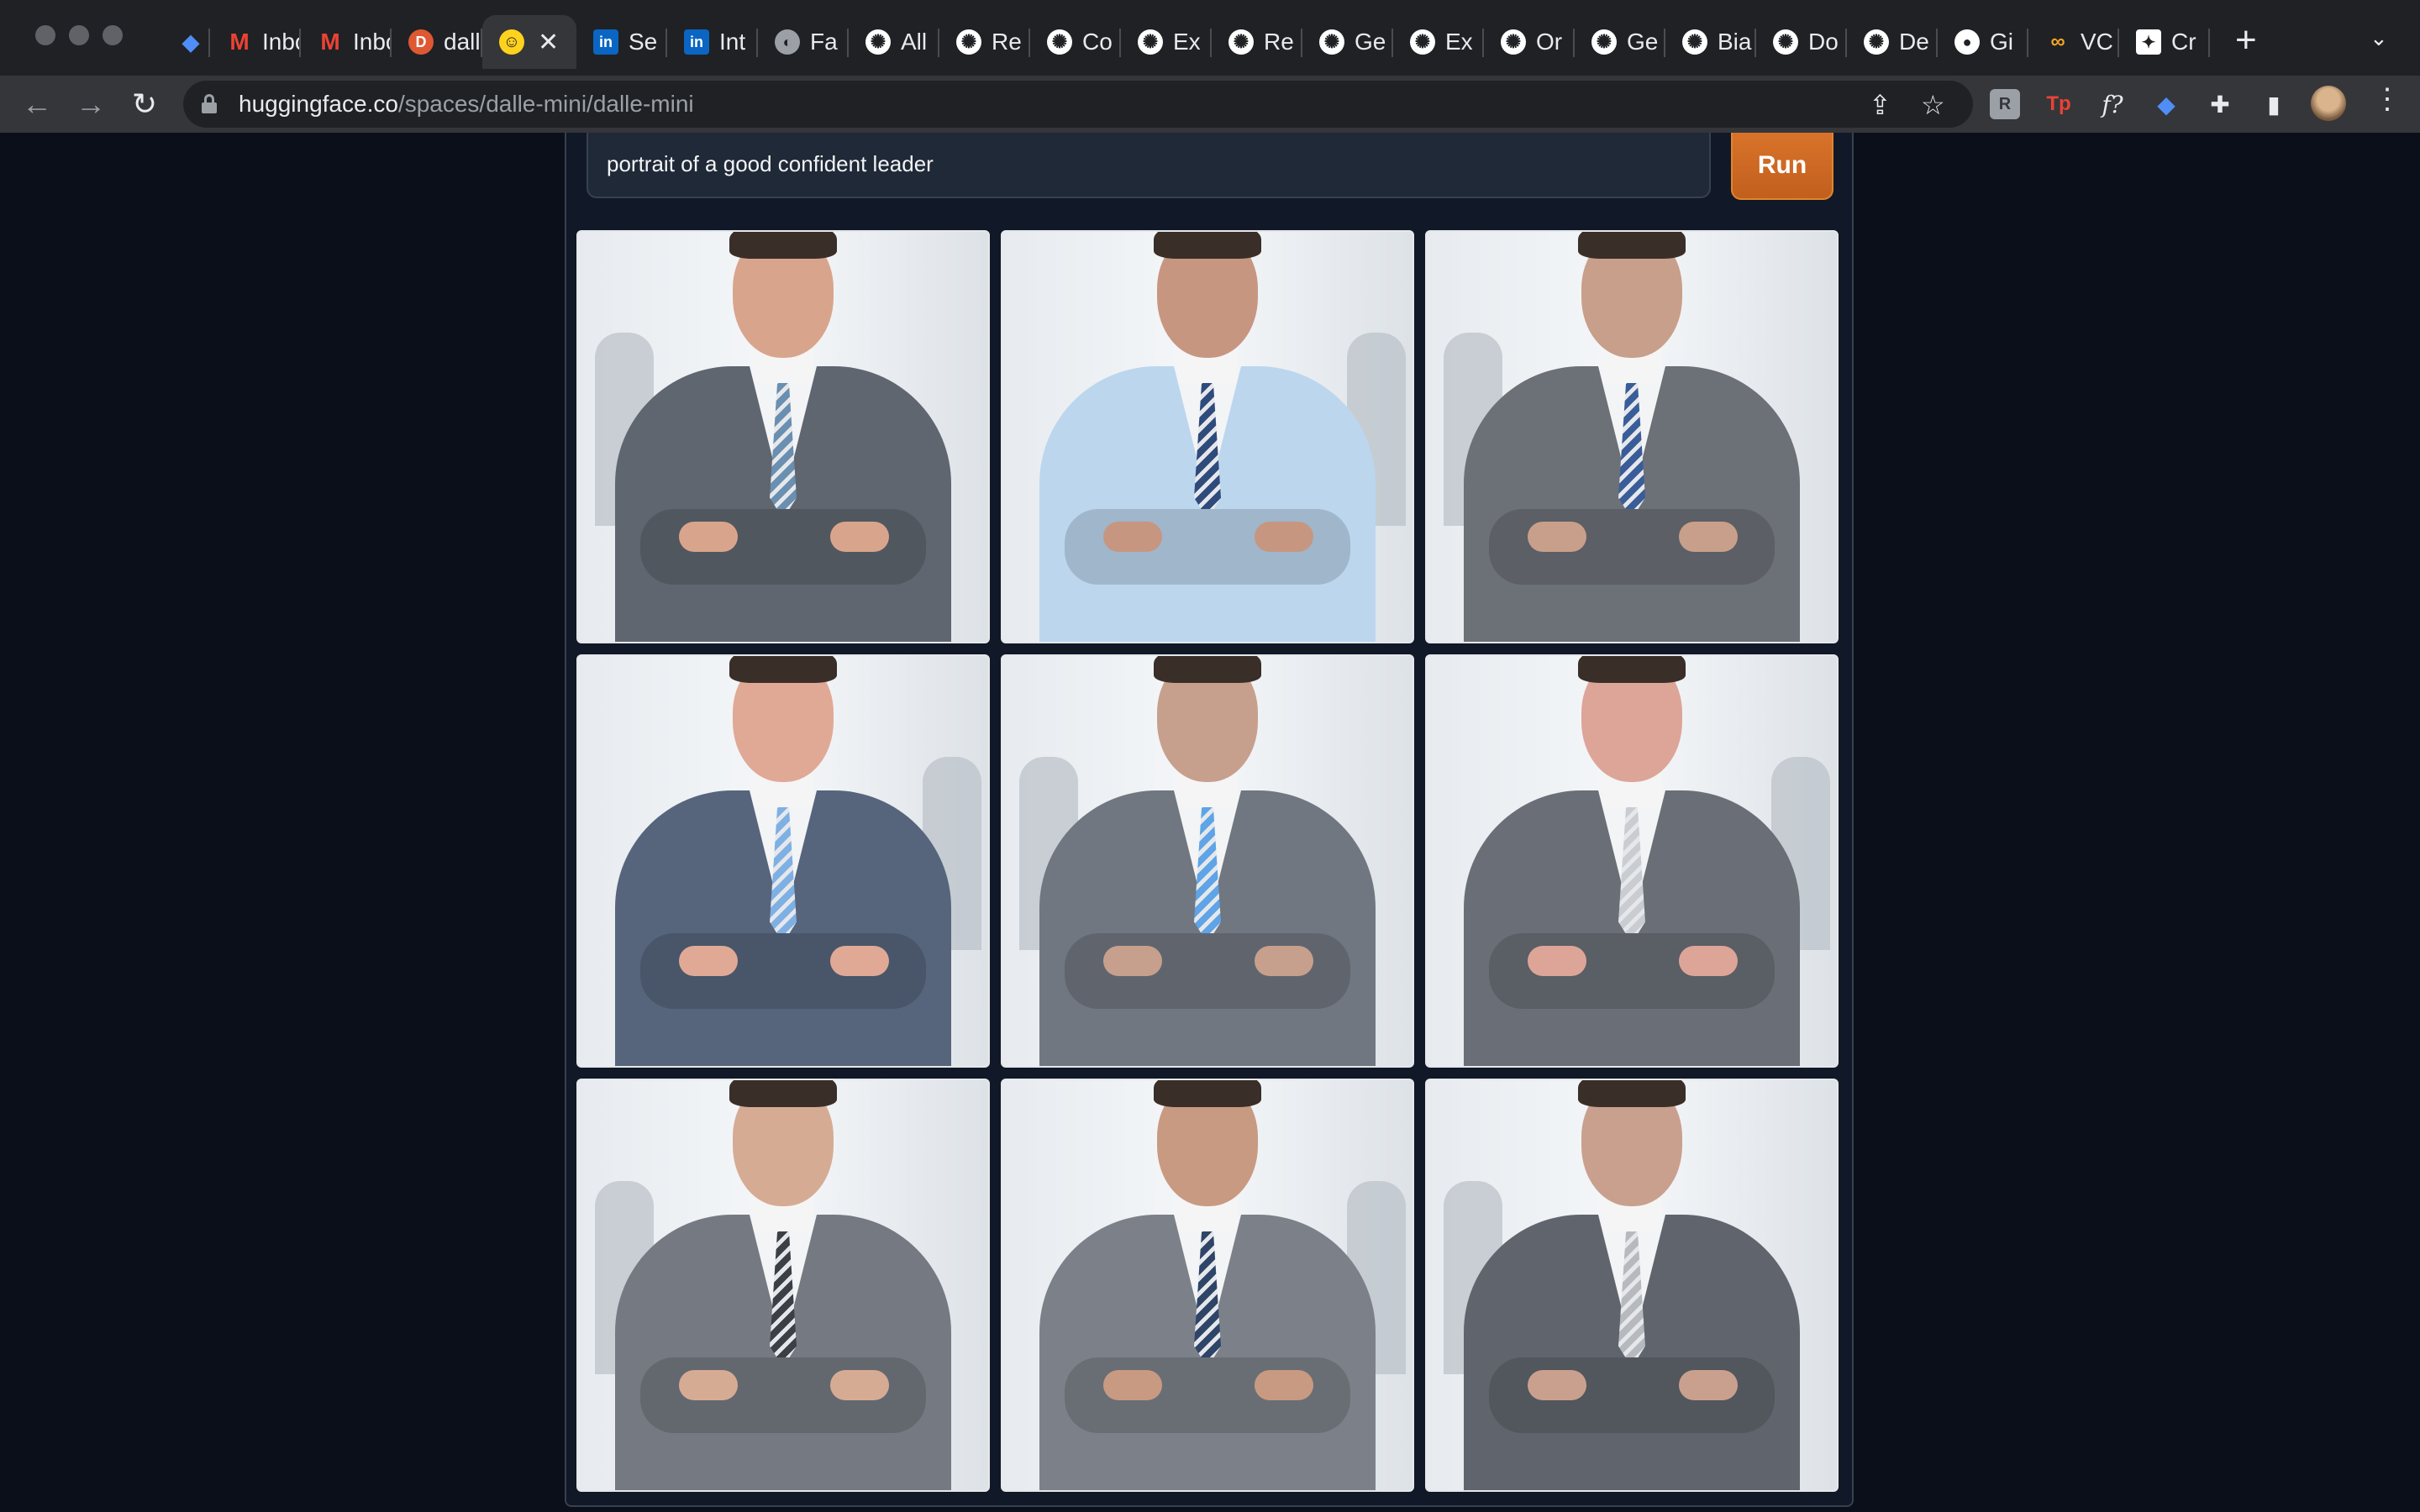 This screenshot has width=2420, height=1512. What do you see at coordinates (548, 42) in the screenshot?
I see `tab-close-icon: ✕` at bounding box center [548, 42].